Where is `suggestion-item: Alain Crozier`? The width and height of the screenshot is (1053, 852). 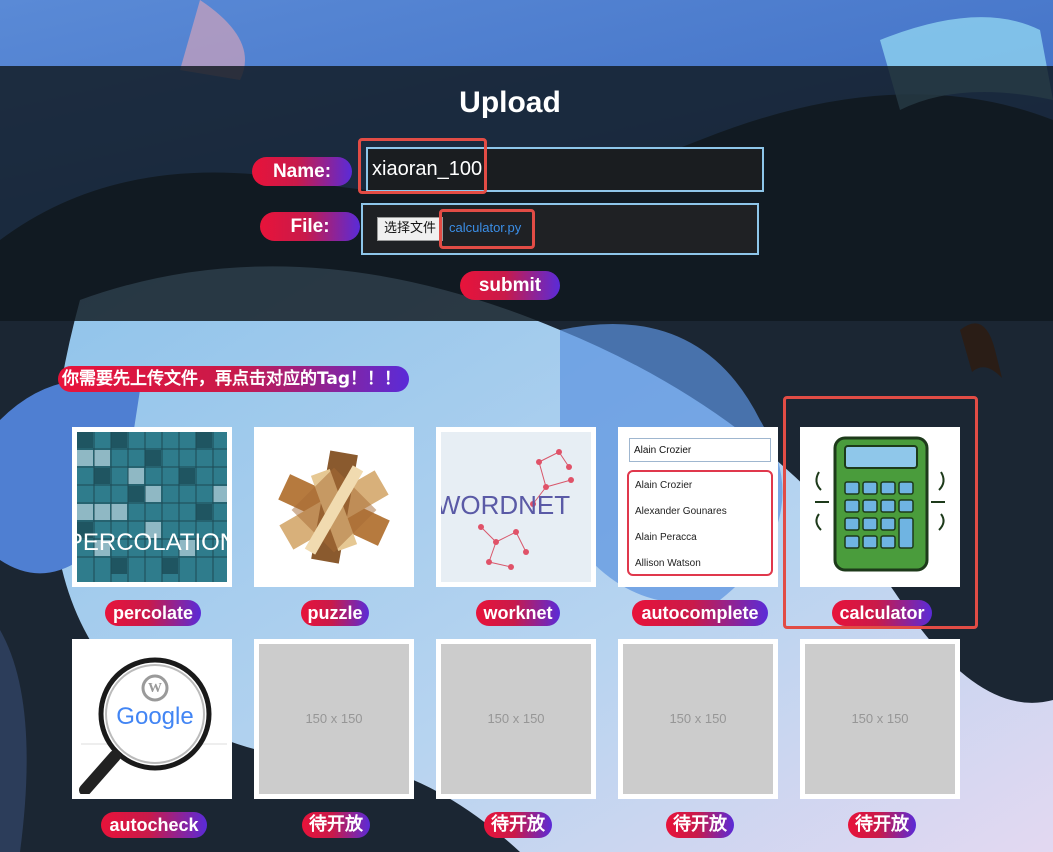
suggestion-item: Alain Crozier is located at coordinates (664, 485).